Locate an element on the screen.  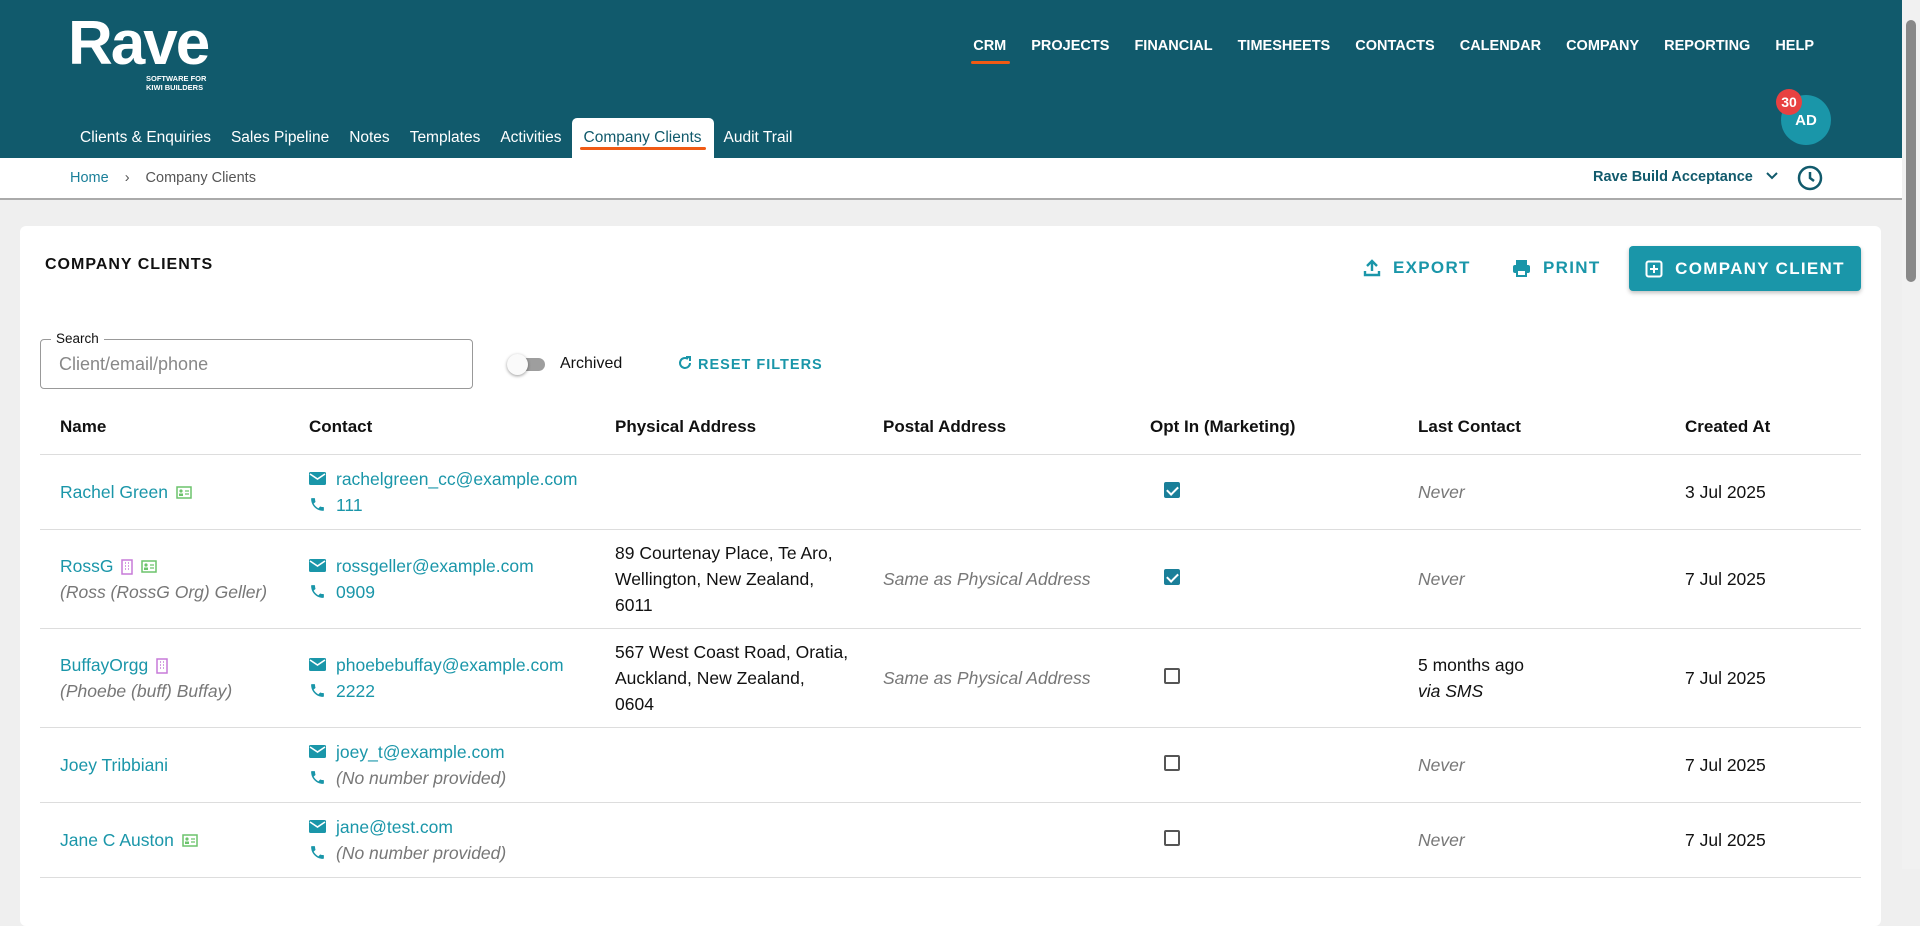
cell-name: Jane C Auston is located at coordinates (164, 840).